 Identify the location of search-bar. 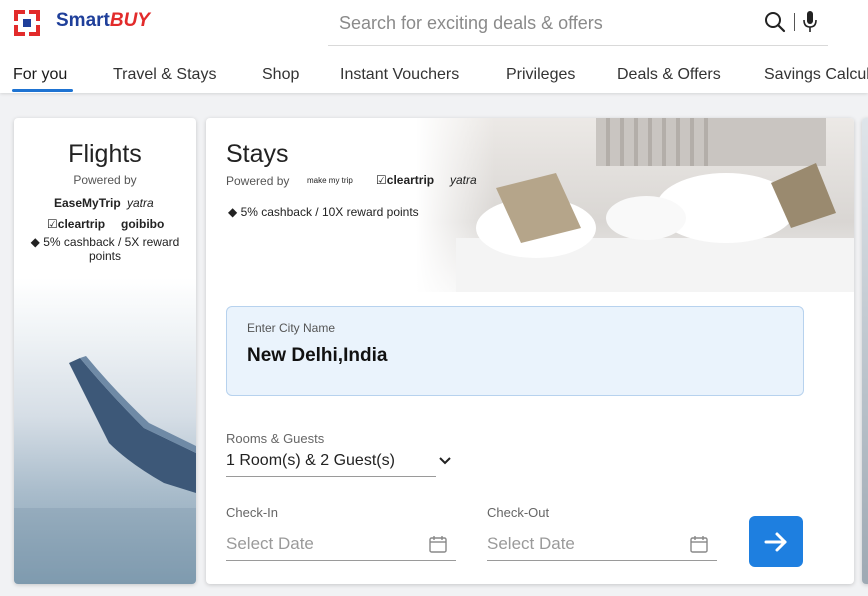
(578, 23).